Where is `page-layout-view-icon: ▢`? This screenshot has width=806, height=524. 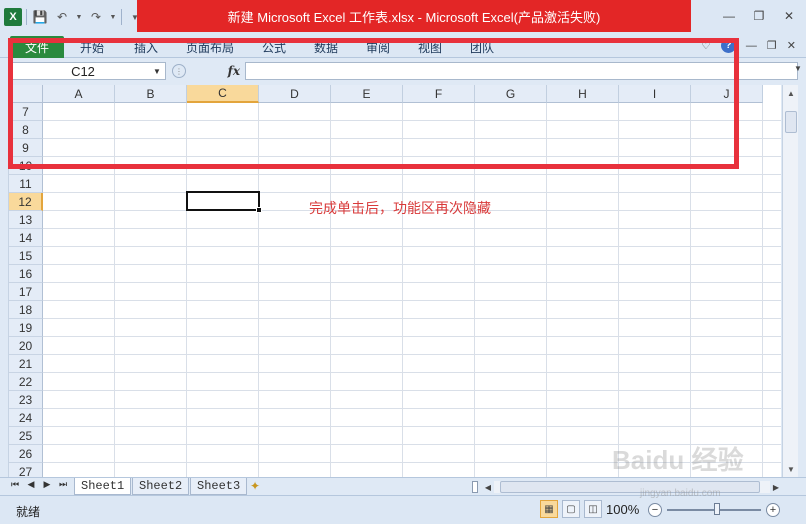 page-layout-view-icon: ▢ is located at coordinates (571, 509).